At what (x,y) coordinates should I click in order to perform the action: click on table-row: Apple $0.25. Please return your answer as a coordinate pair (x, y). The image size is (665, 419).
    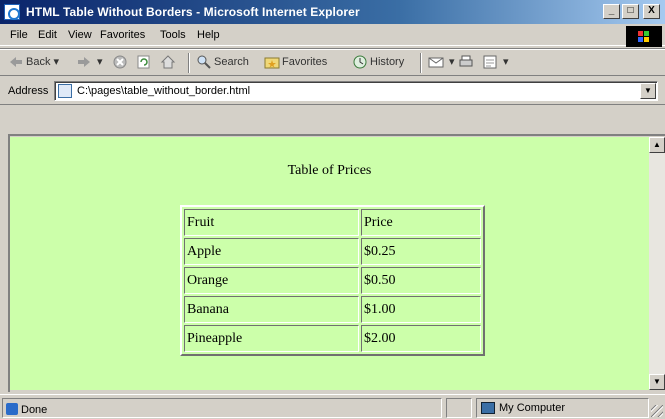
    Looking at the image, I should click on (332, 251).